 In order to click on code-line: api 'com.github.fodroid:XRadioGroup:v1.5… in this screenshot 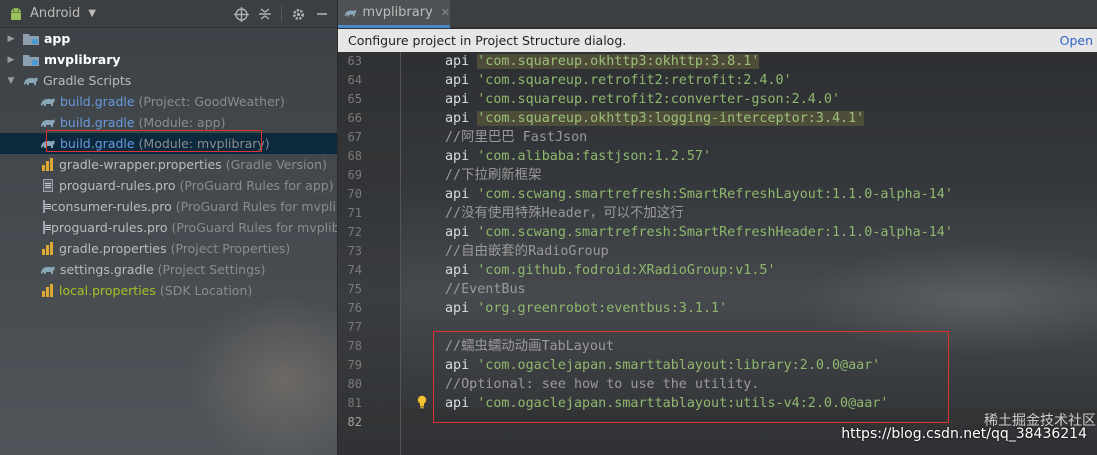, I will do `click(610, 270)`.